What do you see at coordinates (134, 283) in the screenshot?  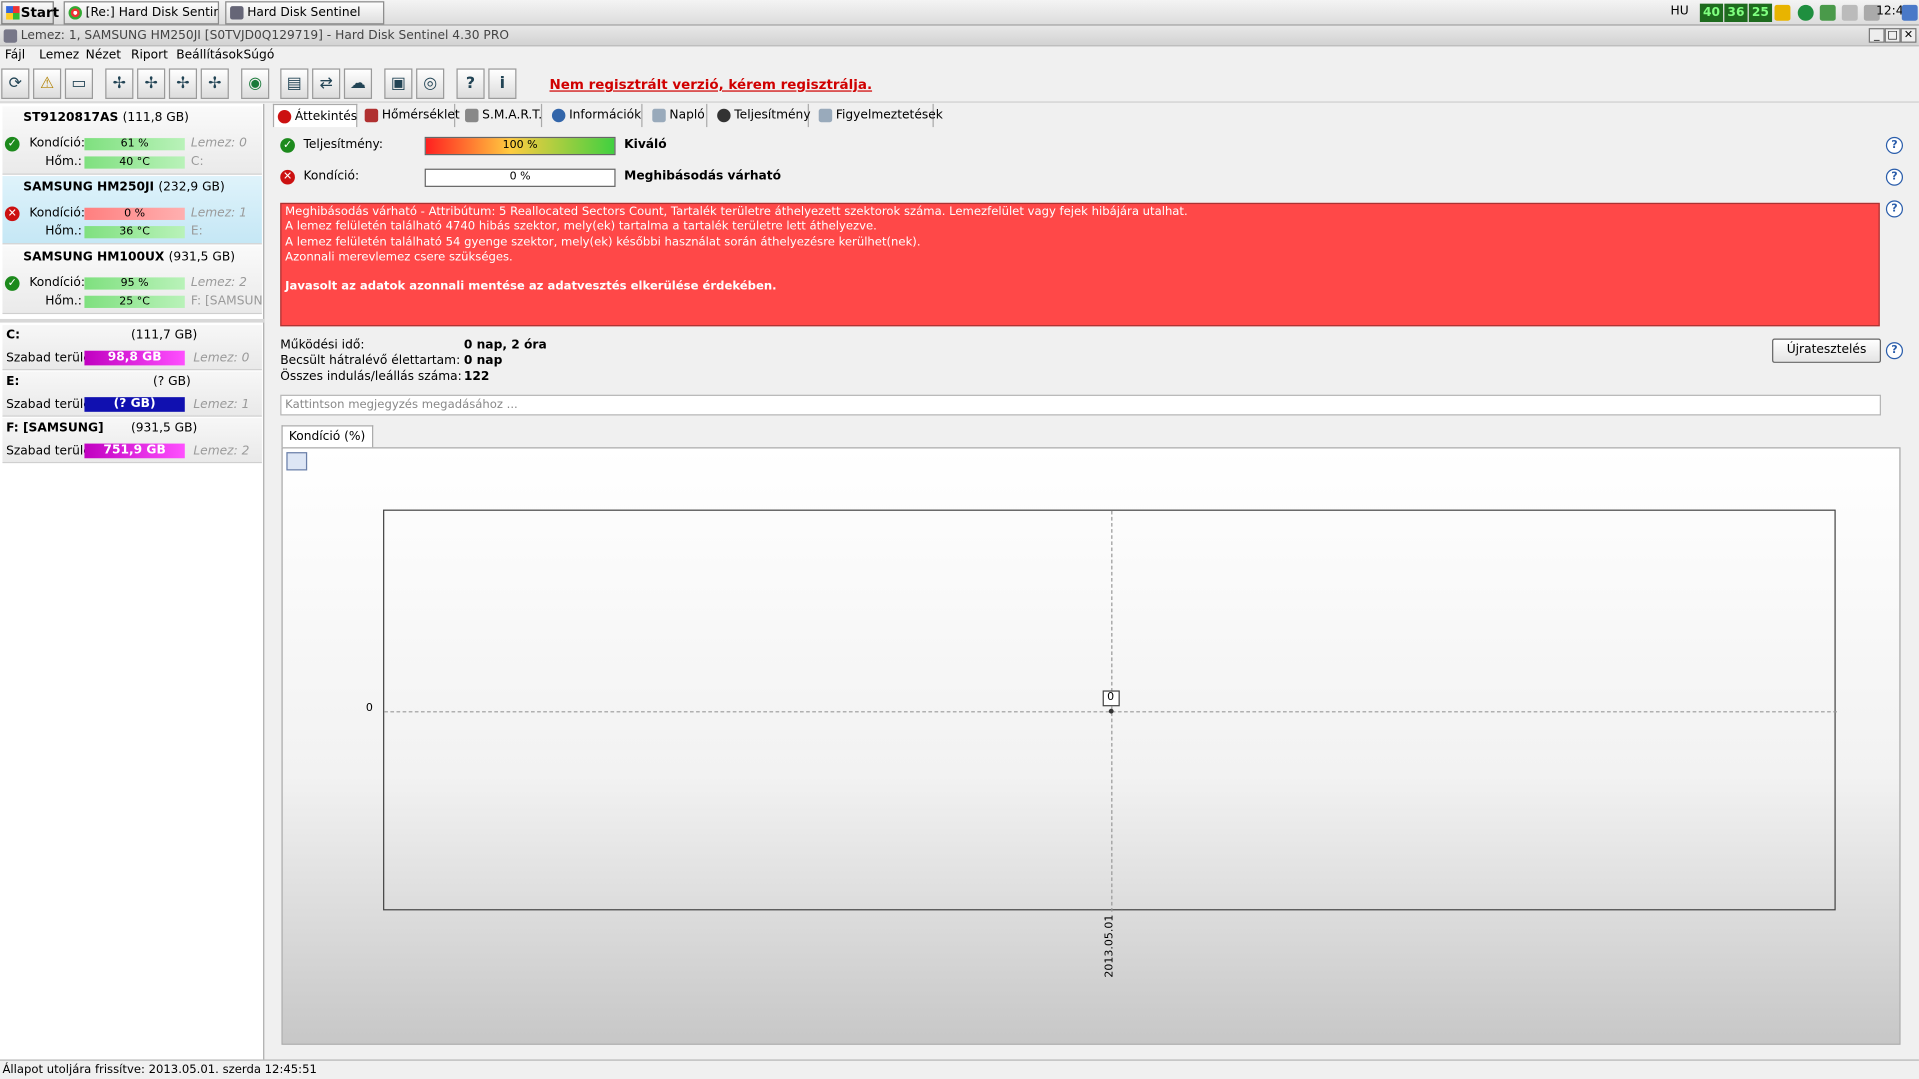 I see `condition-bar: 95 %` at bounding box center [134, 283].